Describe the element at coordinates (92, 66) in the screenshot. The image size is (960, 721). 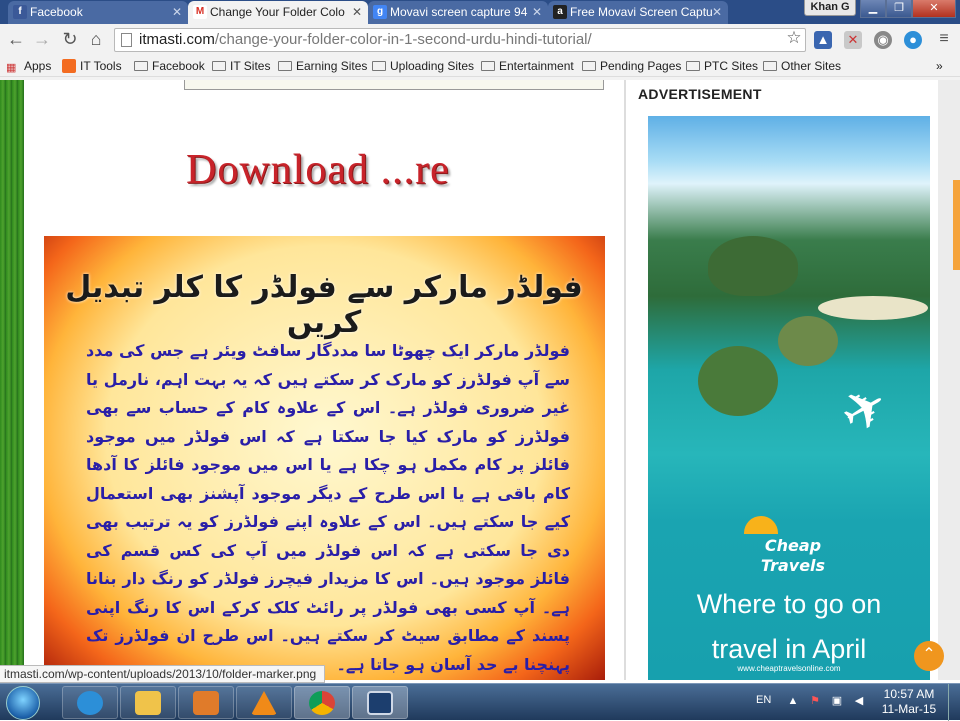
I see `bookmark-it-tools: IT Tools` at that location.